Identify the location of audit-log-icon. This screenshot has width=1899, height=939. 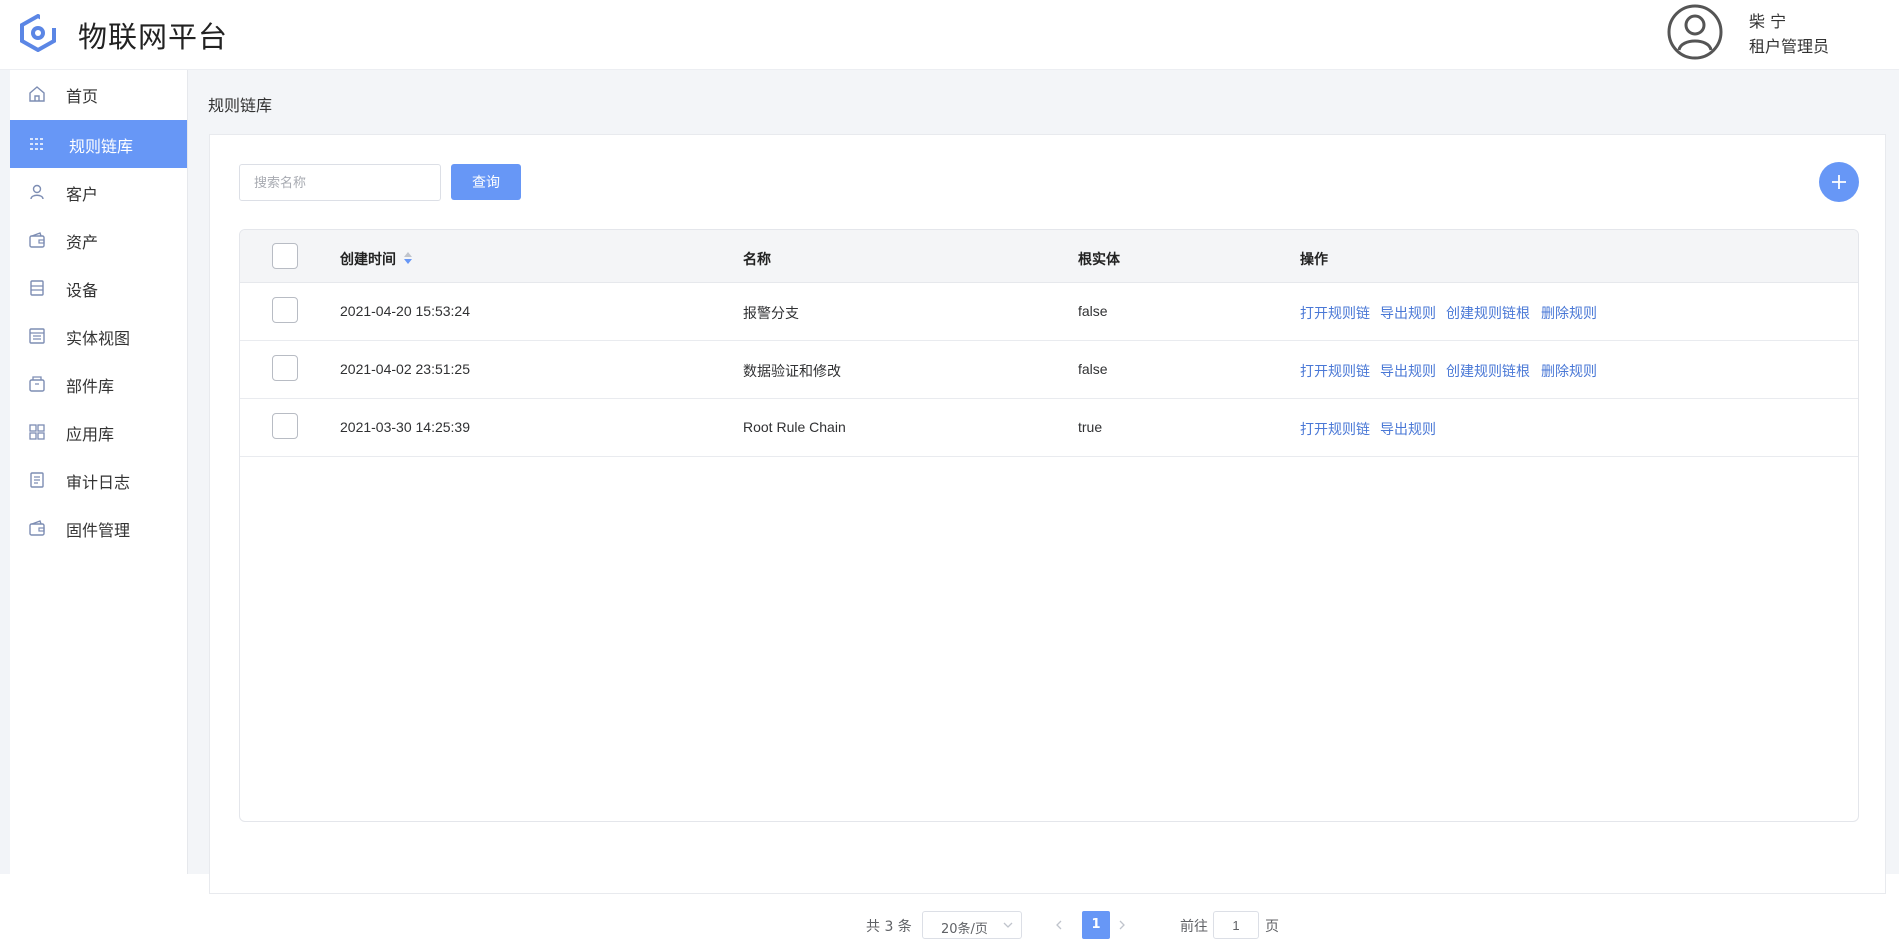
(37, 480).